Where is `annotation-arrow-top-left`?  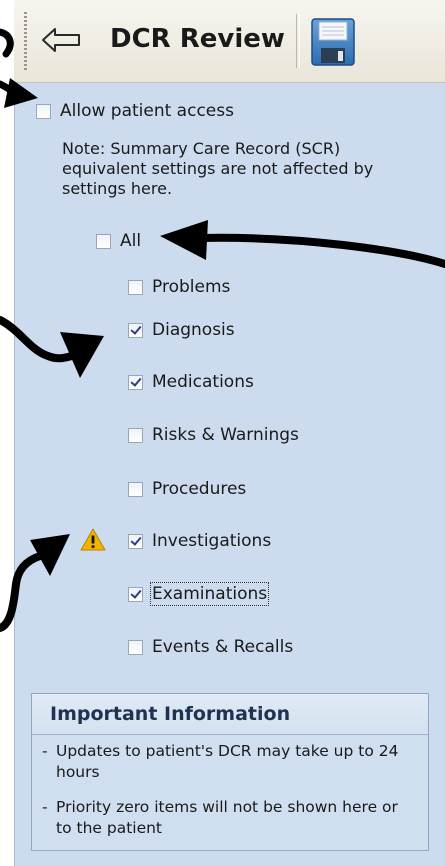
annotation-arrow-top-left is located at coordinates (7, 43).